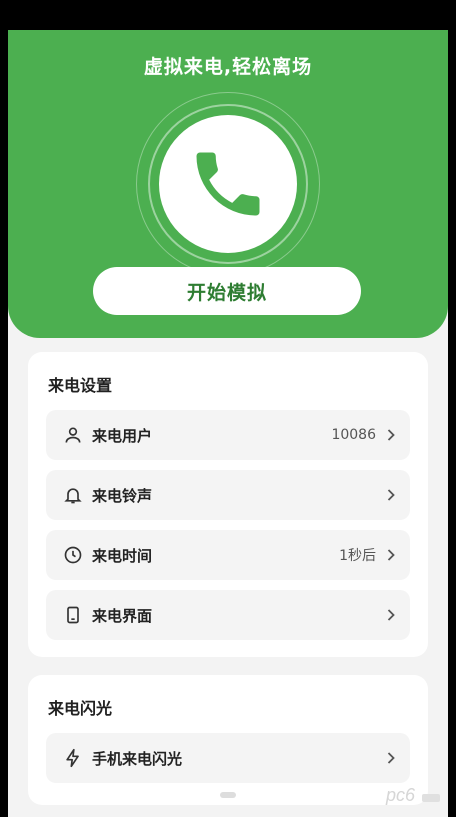 This screenshot has width=456, height=817. Describe the element at coordinates (122, 615) in the screenshot. I see `setting-label: 来电界面` at that location.